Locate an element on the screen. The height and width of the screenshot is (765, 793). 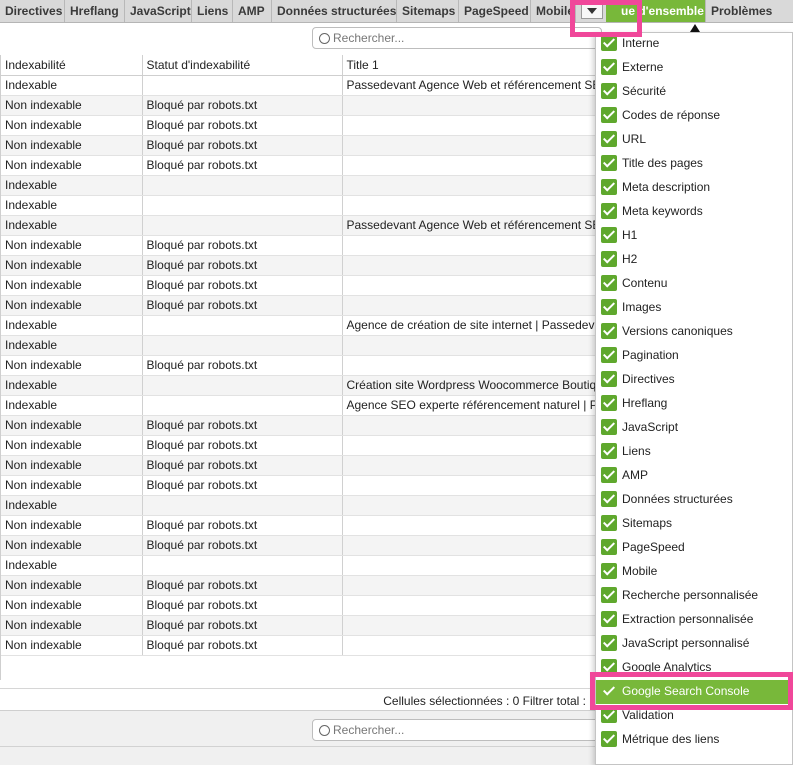
tab-javascript: JavaScript is located at coordinates (158, 11).